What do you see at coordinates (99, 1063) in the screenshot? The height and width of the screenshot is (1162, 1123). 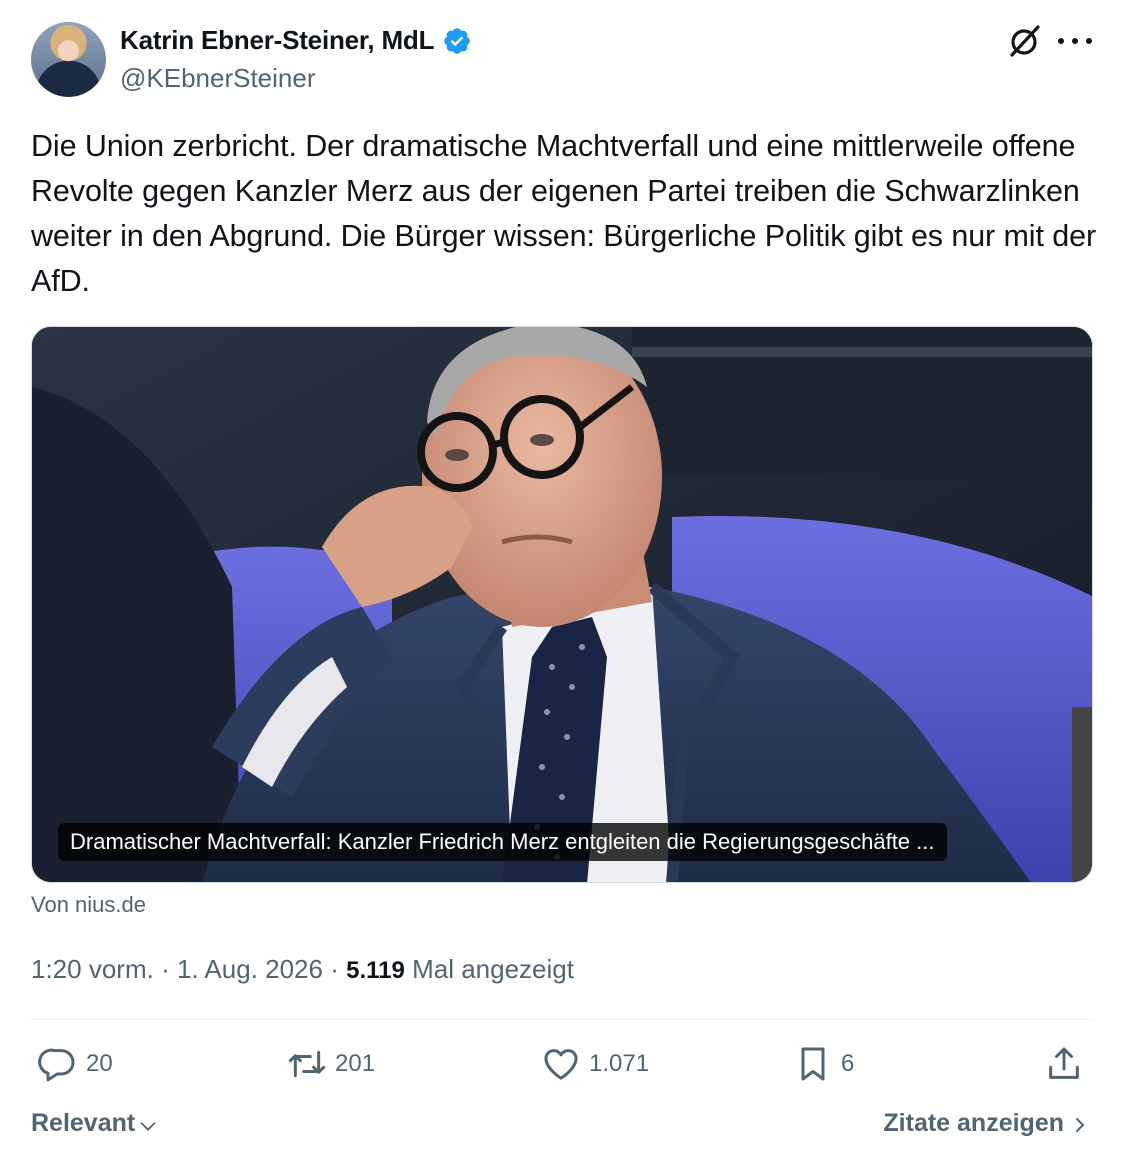 I see `reply-count: 20` at bounding box center [99, 1063].